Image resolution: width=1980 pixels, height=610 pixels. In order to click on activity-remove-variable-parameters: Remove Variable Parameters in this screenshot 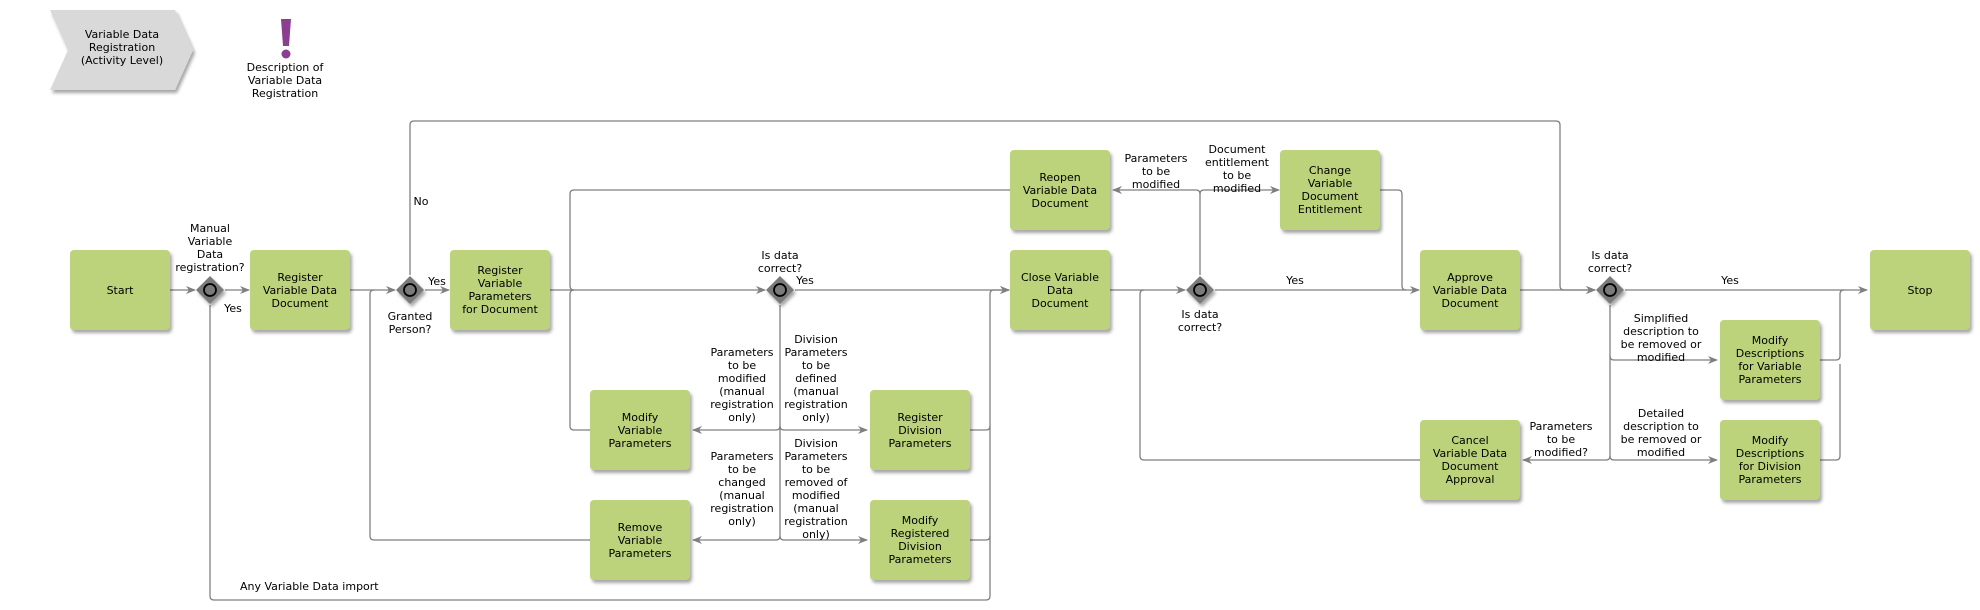, I will do `click(640, 540)`.